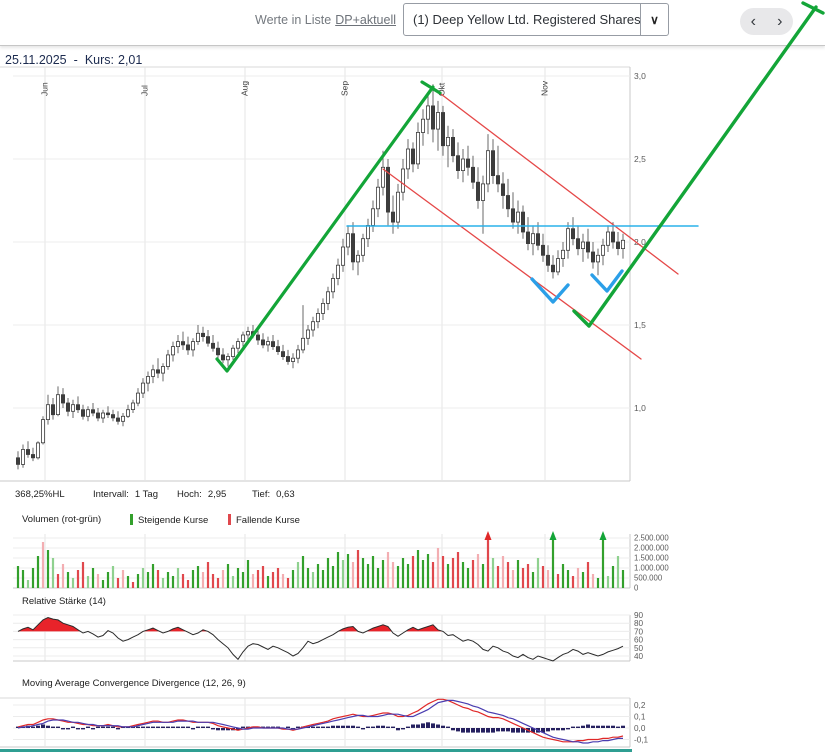 This screenshot has width=825, height=752. Describe the element at coordinates (111, 494) in the screenshot. I see `interval-label: Intervall:` at that location.